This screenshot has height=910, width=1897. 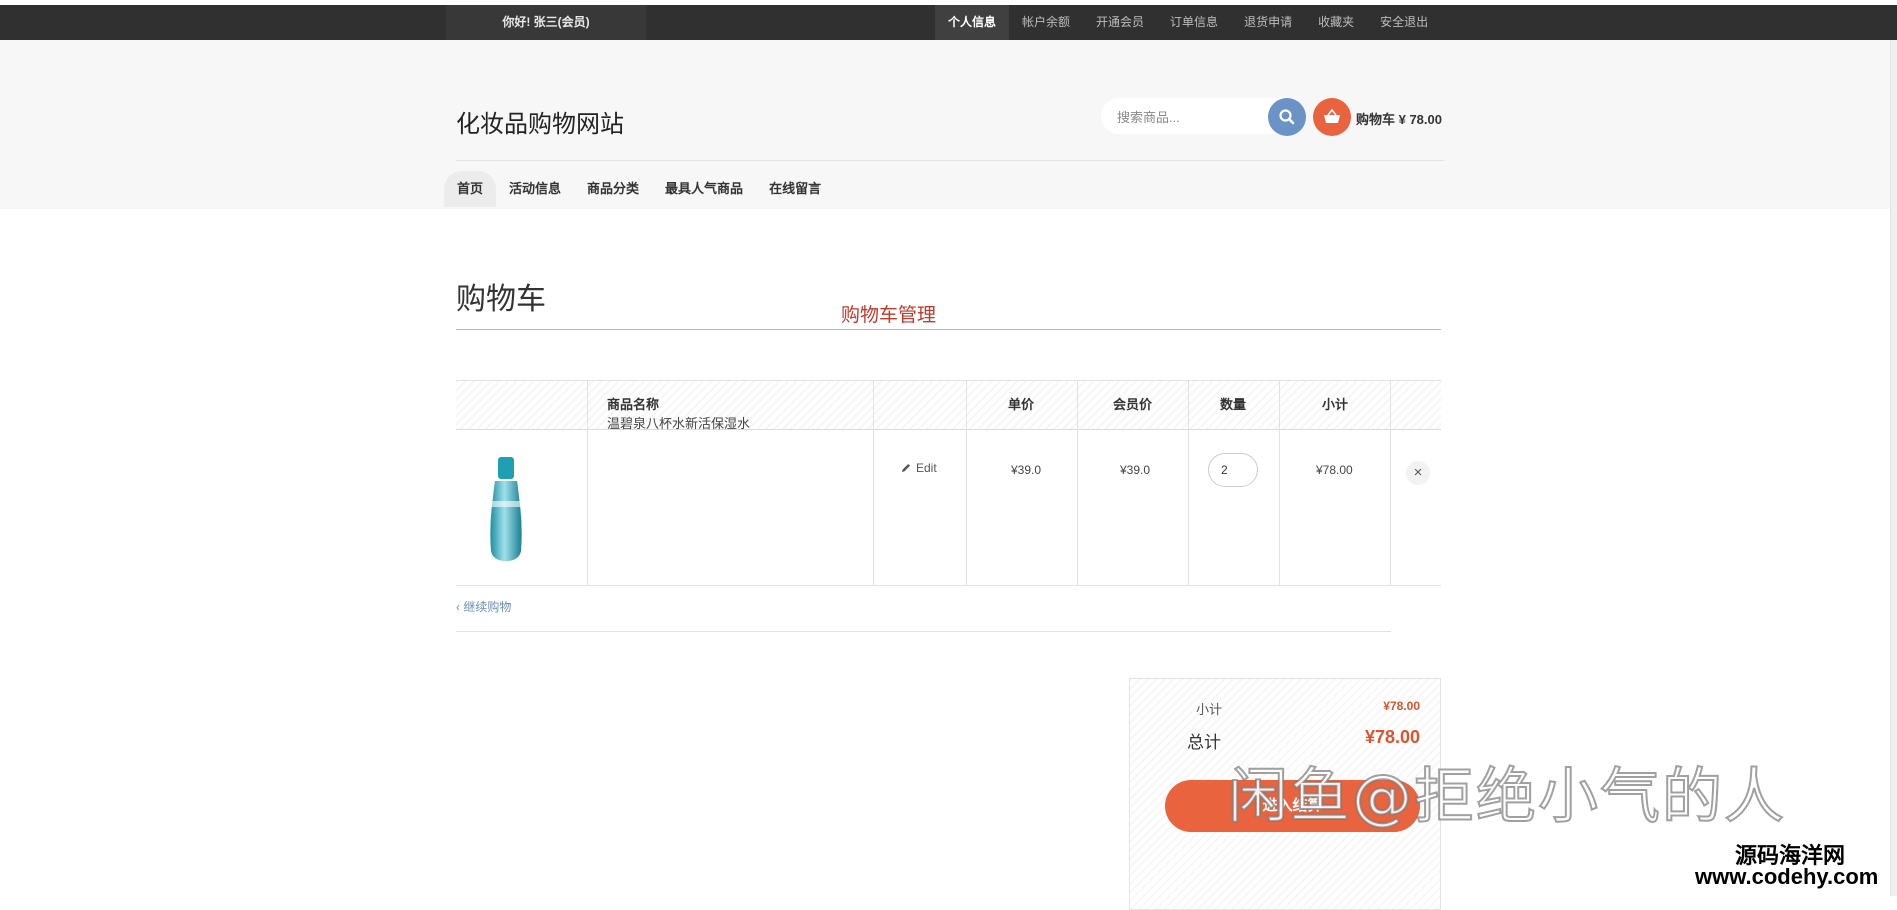 What do you see at coordinates (1233, 404) in the screenshot?
I see `header-quantity: 数量` at bounding box center [1233, 404].